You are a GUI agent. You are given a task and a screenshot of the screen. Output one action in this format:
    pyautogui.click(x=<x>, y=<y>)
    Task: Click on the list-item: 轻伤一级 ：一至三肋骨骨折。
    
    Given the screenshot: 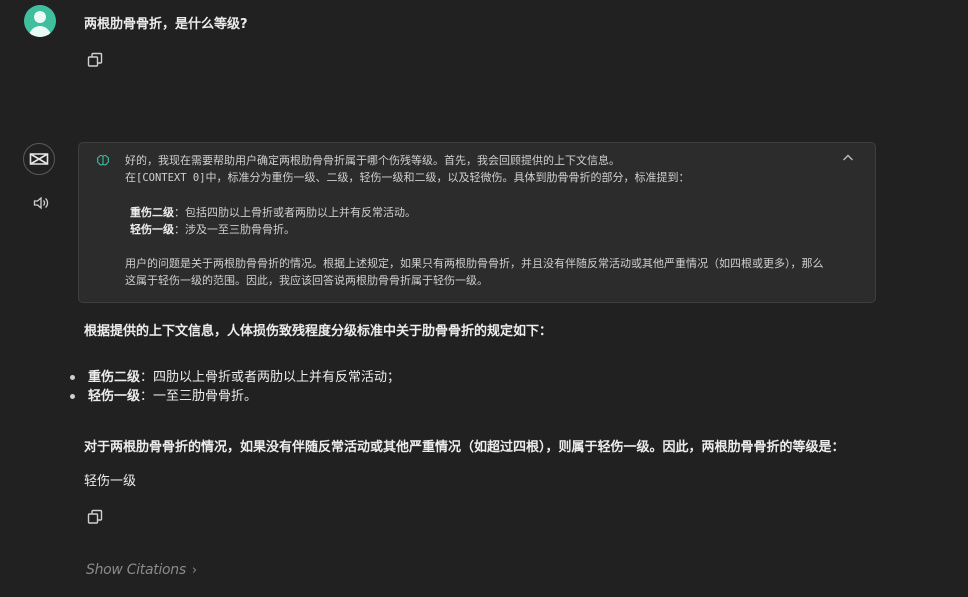 What is the action you would take?
    pyautogui.click(x=235, y=396)
    